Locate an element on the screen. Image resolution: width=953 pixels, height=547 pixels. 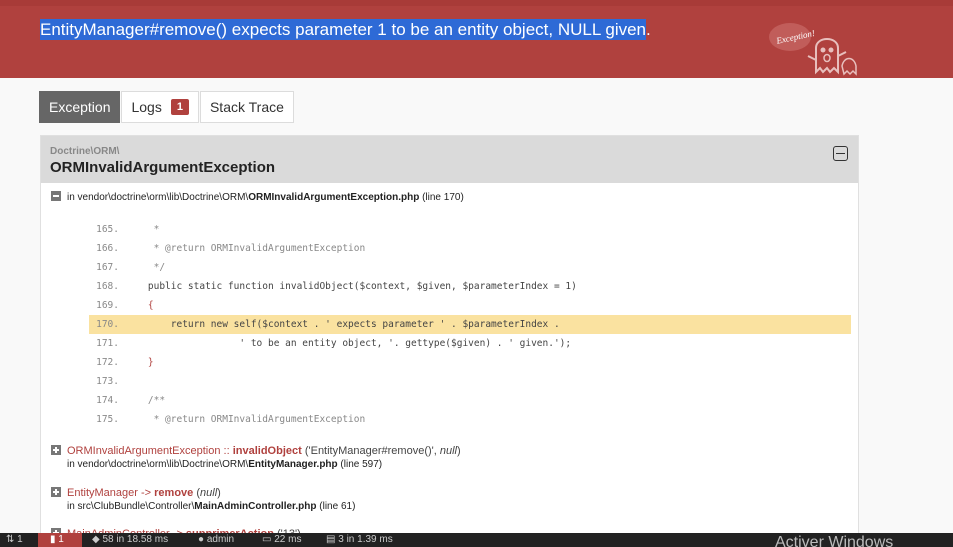
toolbar-user: ● admin is located at coordinates (216, 539).